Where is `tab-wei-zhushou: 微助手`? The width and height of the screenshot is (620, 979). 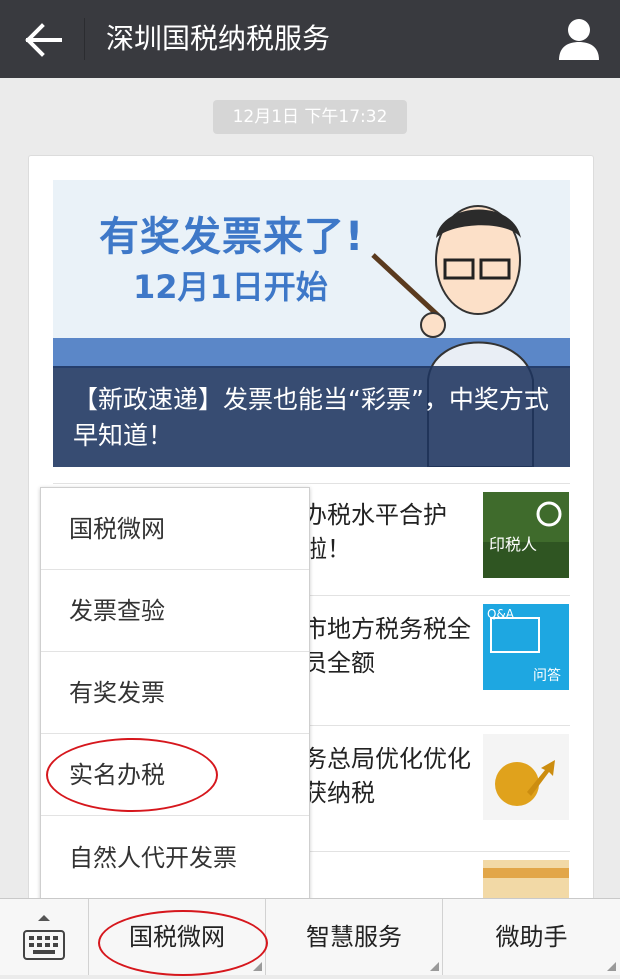 tab-wei-zhushou: 微助手 is located at coordinates (531, 937).